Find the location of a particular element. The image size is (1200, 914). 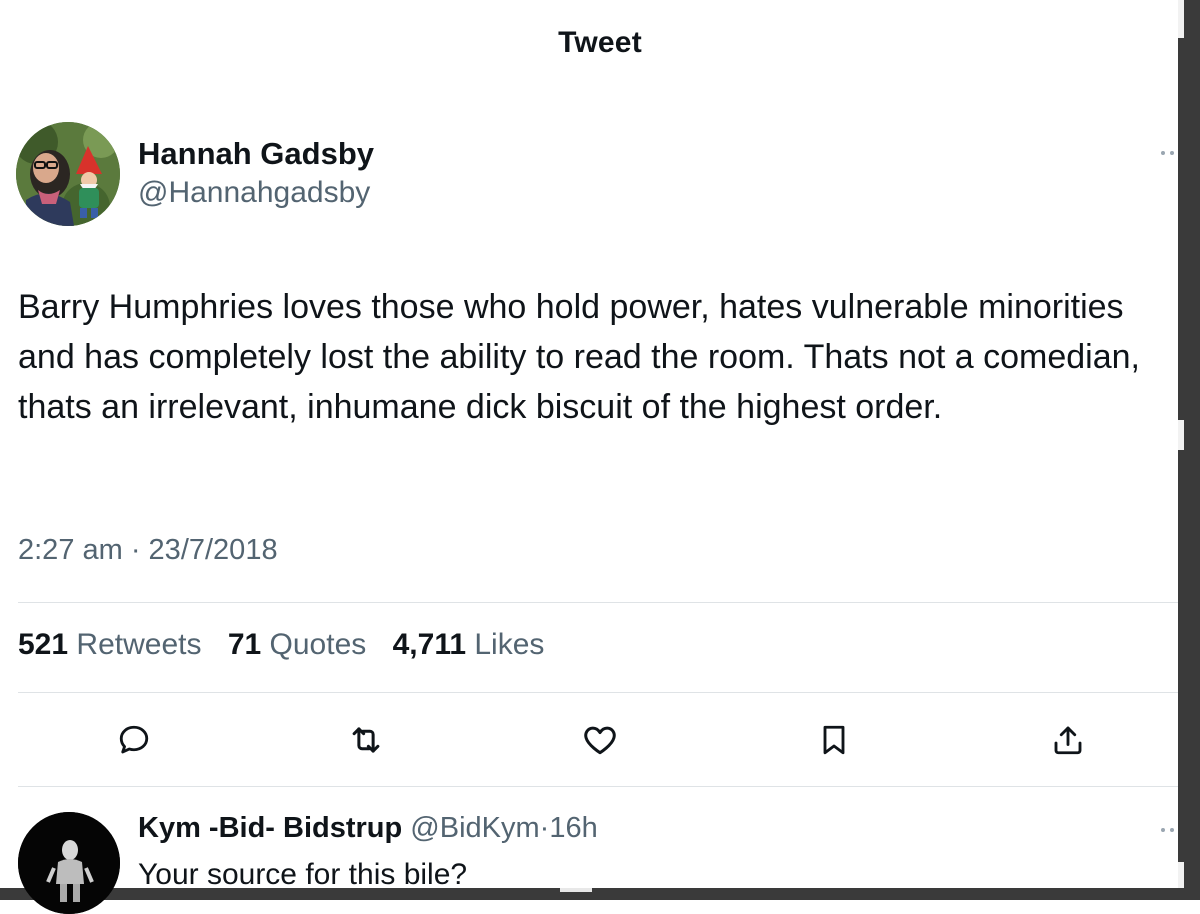

retweet-arrows-icon is located at coordinates (366, 742).